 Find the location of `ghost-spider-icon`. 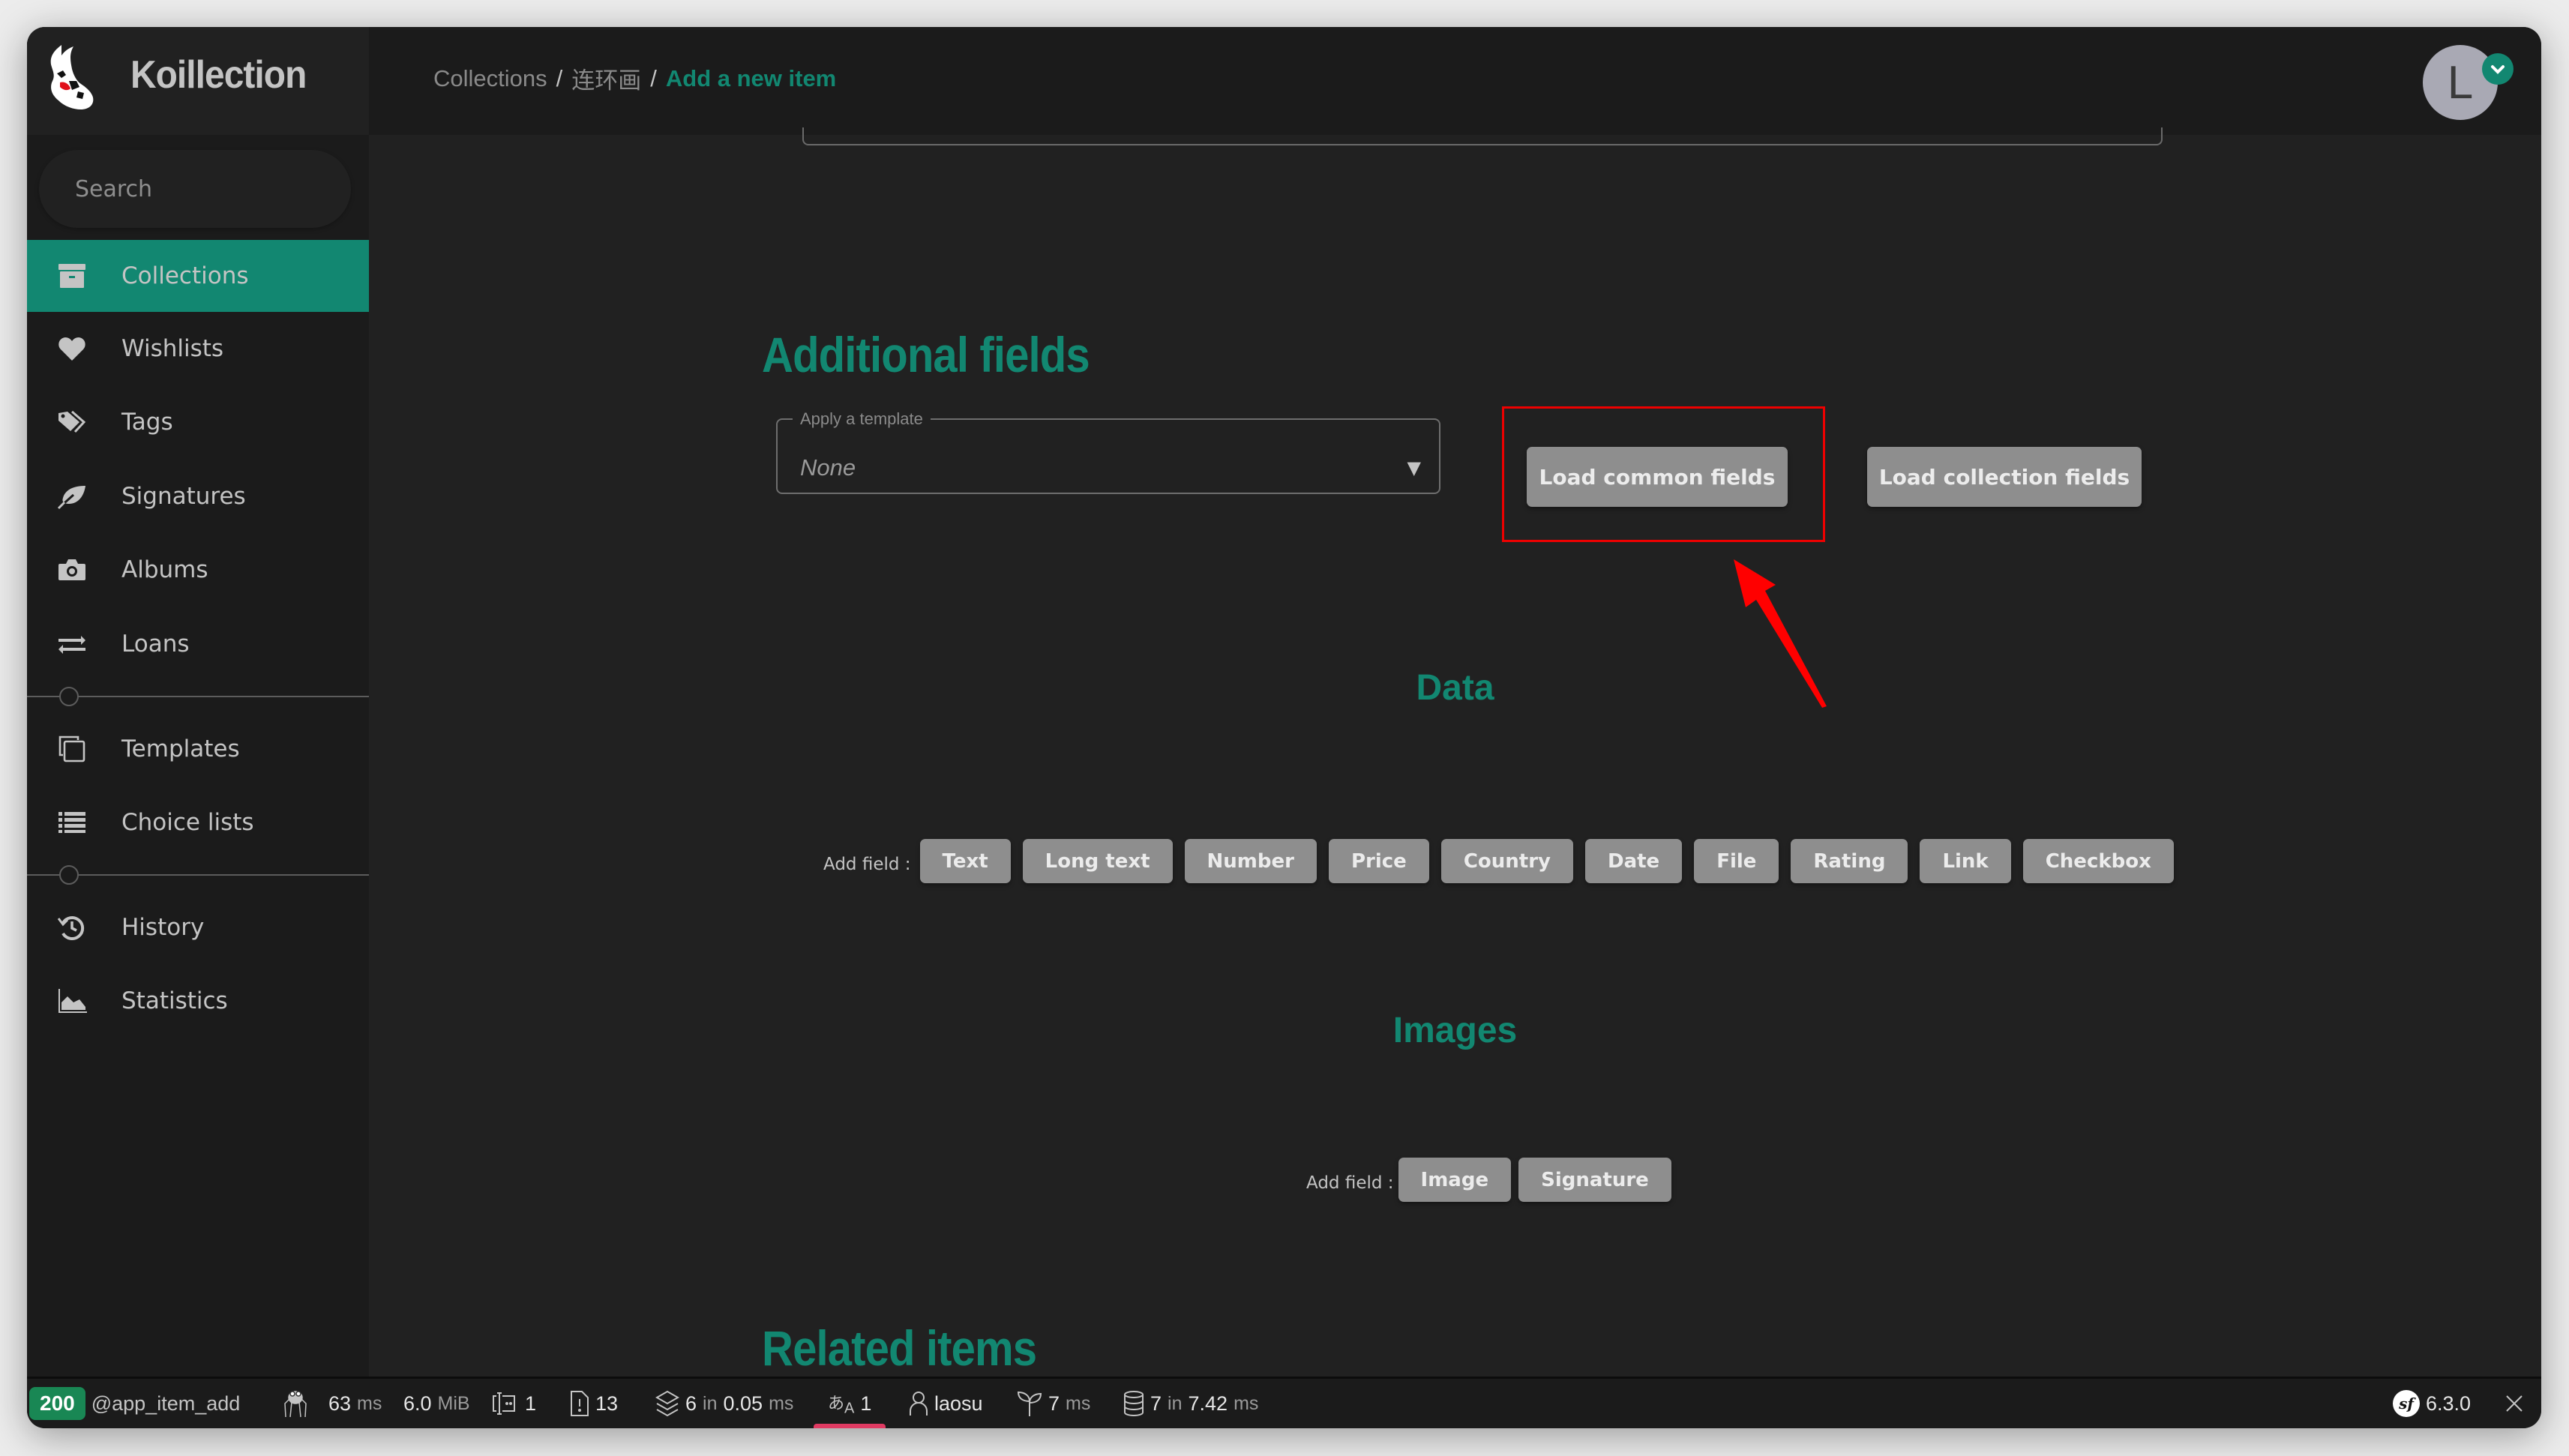

ghost-spider-icon is located at coordinates (295, 1403).